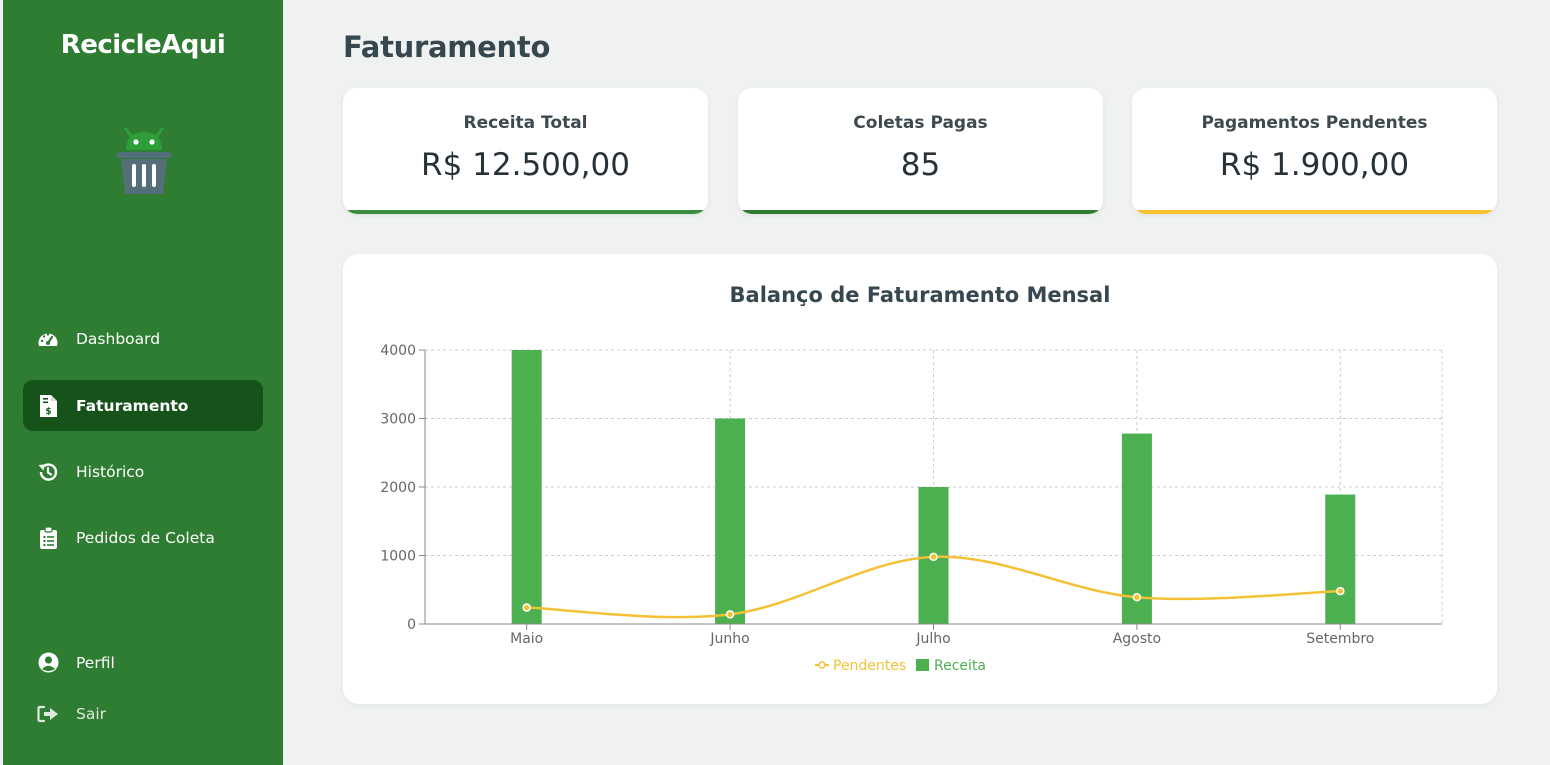 This screenshot has height=765, width=1550. I want to click on sidebar-item-label: Faturamento, so click(132, 405).